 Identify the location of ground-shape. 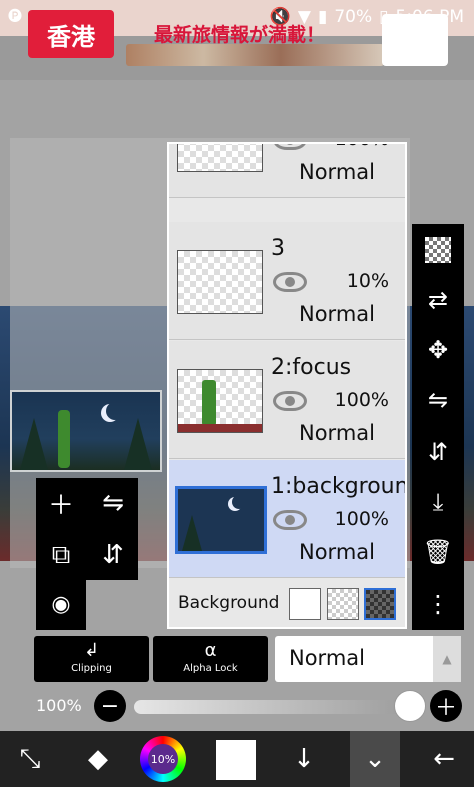
(220, 428).